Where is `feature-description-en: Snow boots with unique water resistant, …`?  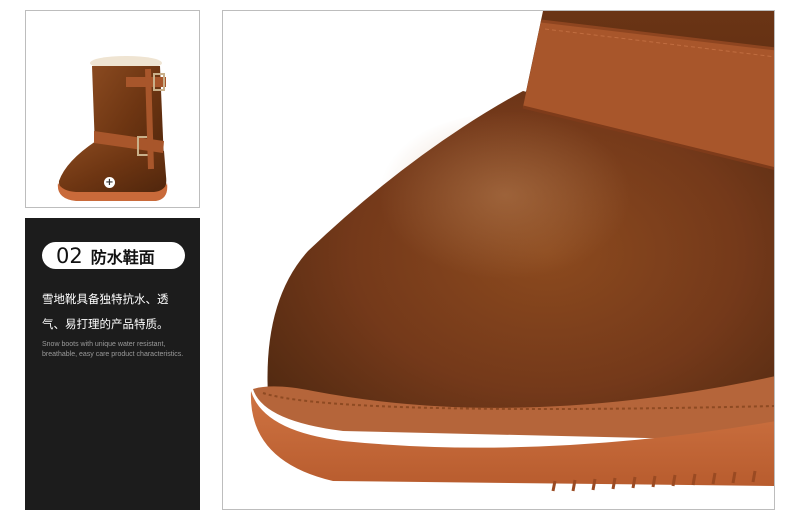
feature-description-en: Snow boots with unique water resistant, … is located at coordinates (113, 349).